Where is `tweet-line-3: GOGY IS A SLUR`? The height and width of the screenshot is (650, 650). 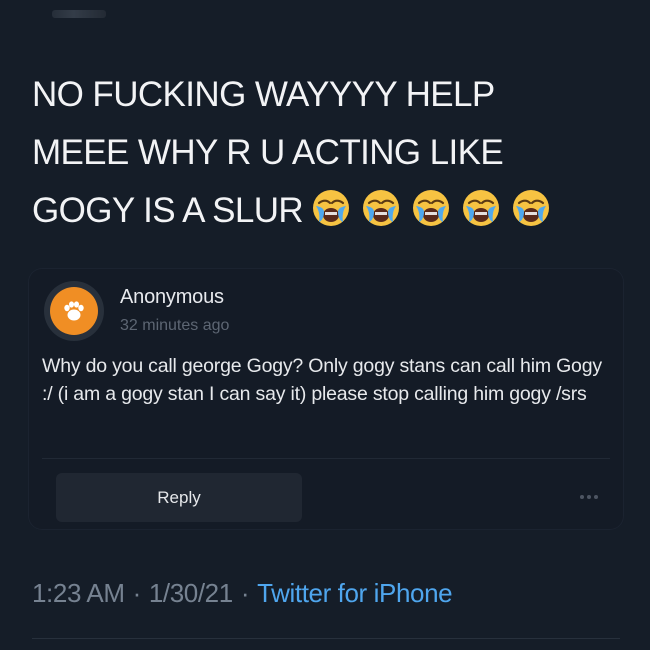
tweet-line-3: GOGY IS A SLUR is located at coordinates (327, 211).